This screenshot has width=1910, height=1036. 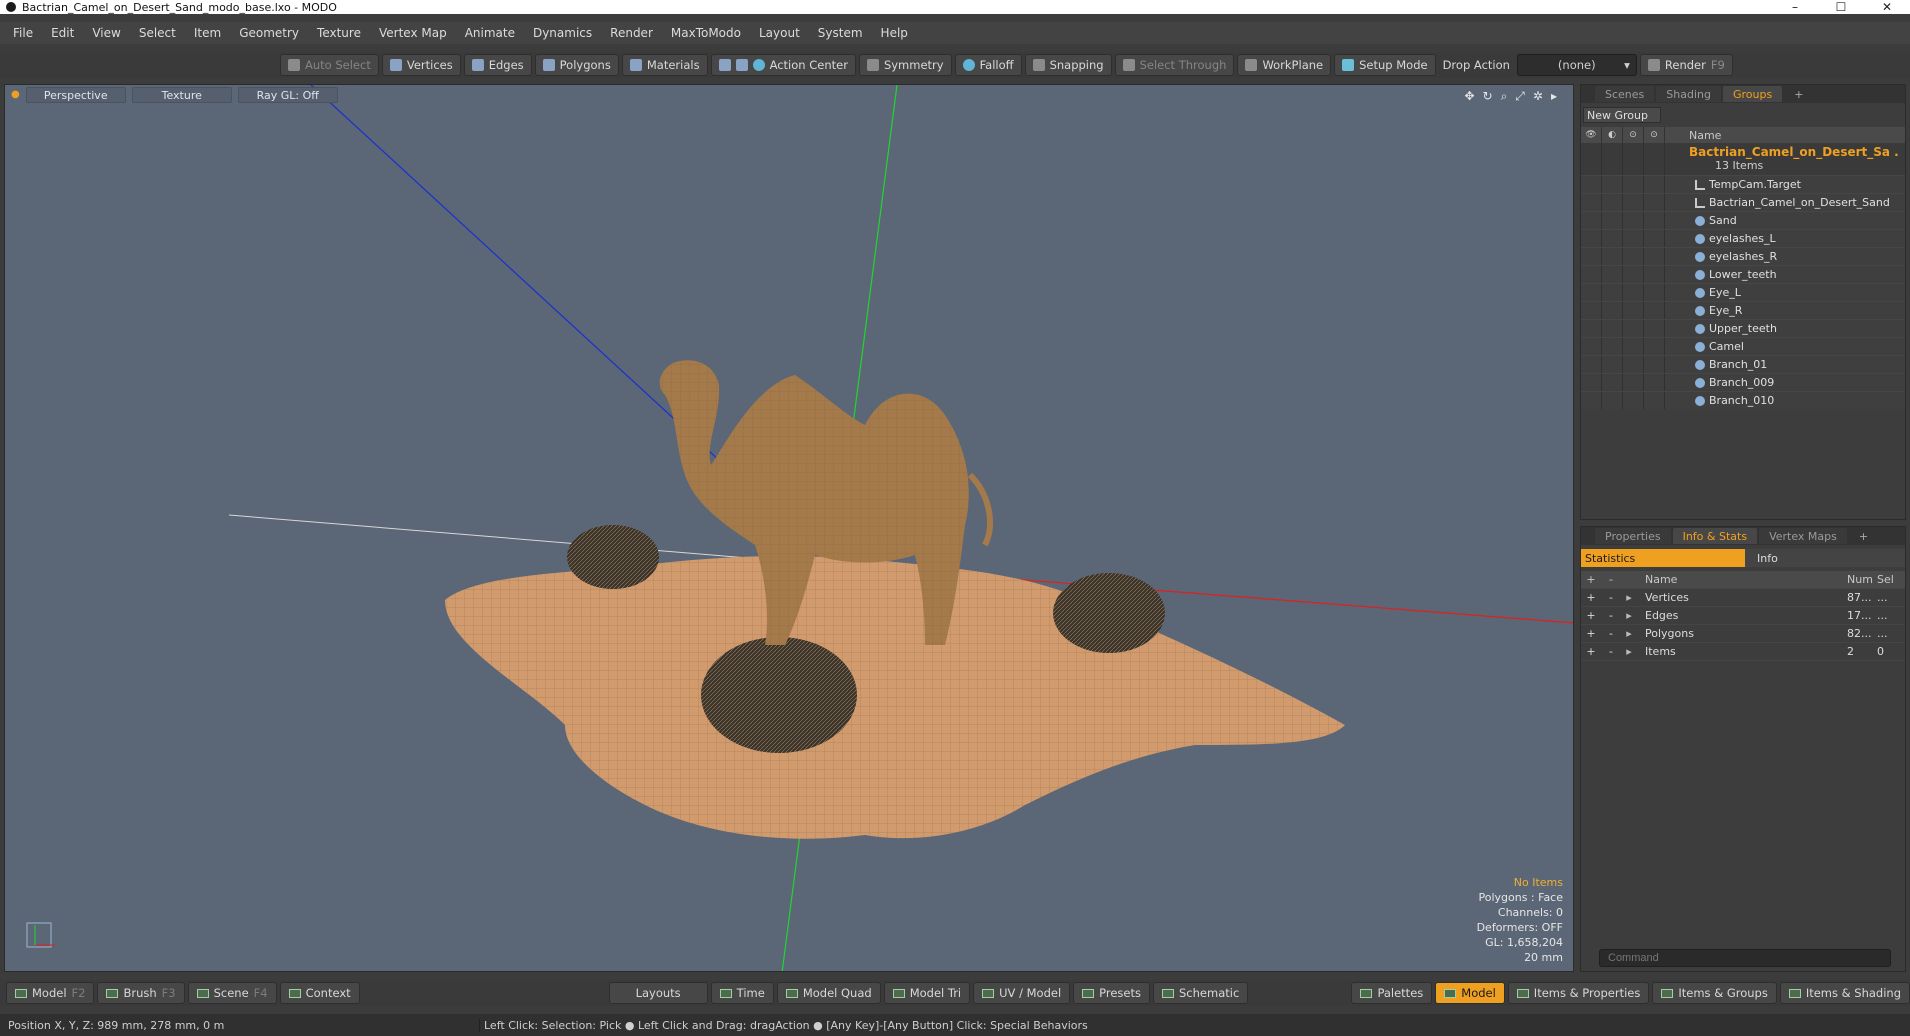 I want to click on menu-file: File, so click(x=23, y=33).